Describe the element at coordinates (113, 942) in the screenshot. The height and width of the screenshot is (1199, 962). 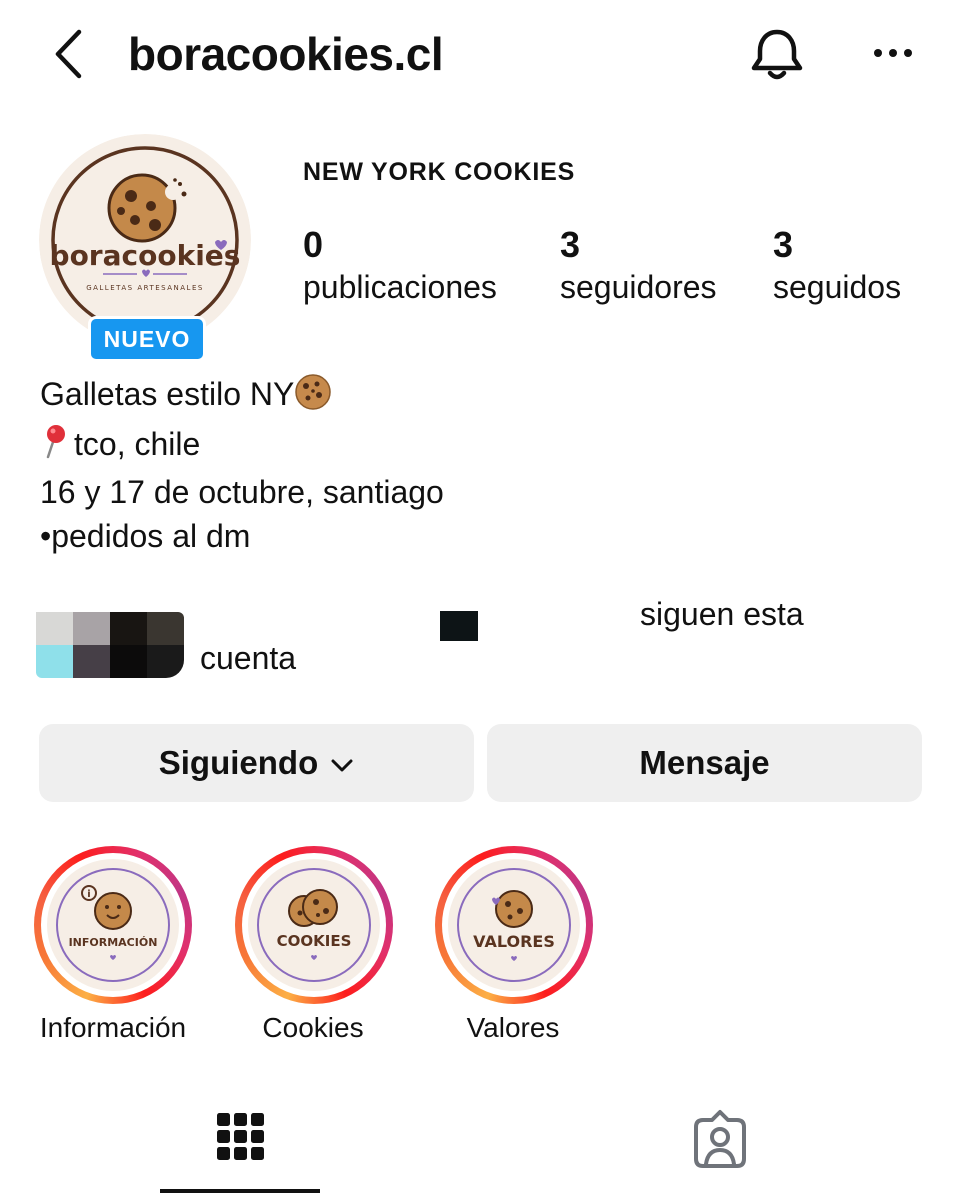
I see `highlight-cover-text: INFORMACIÓN` at that location.